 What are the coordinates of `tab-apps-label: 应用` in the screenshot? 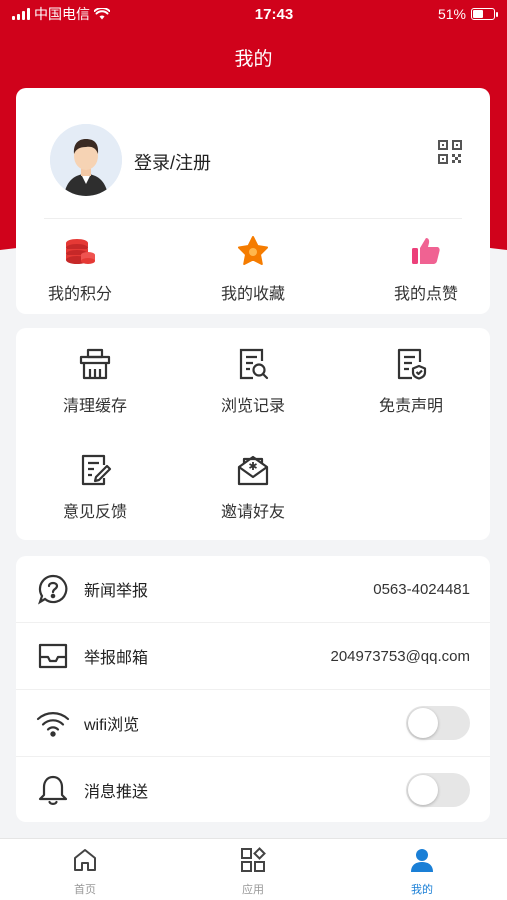 It's located at (253, 890).